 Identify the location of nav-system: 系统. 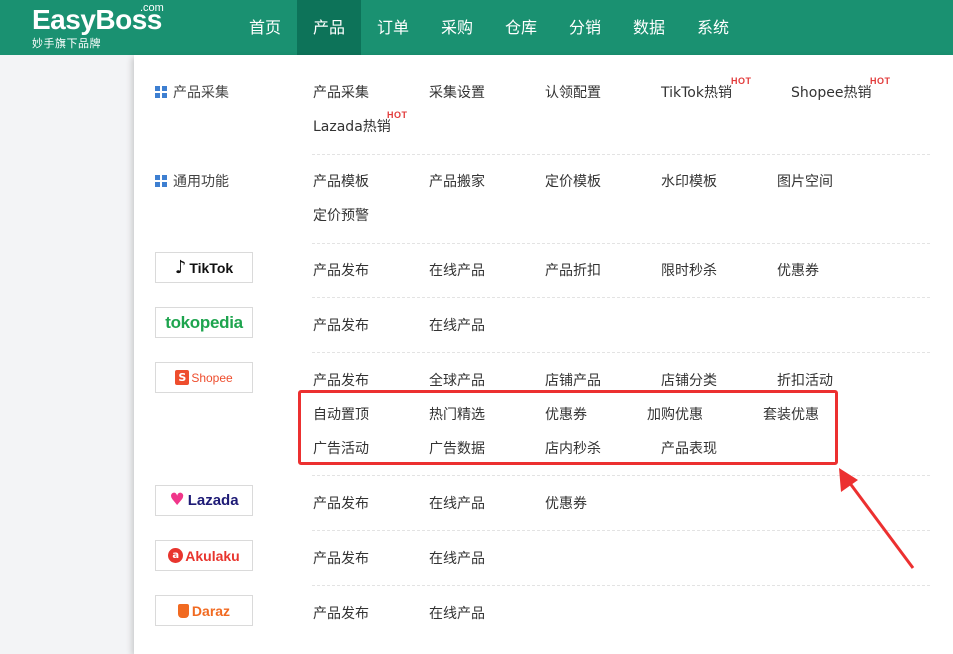
(713, 27).